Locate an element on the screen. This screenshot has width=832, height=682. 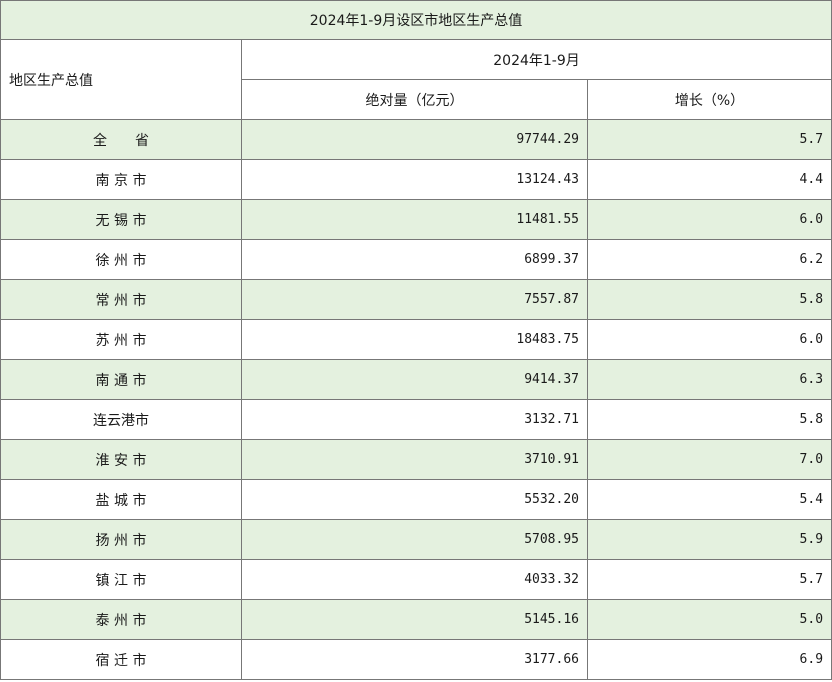
row-header-label: 地区生产总值 is located at coordinates (121, 79).